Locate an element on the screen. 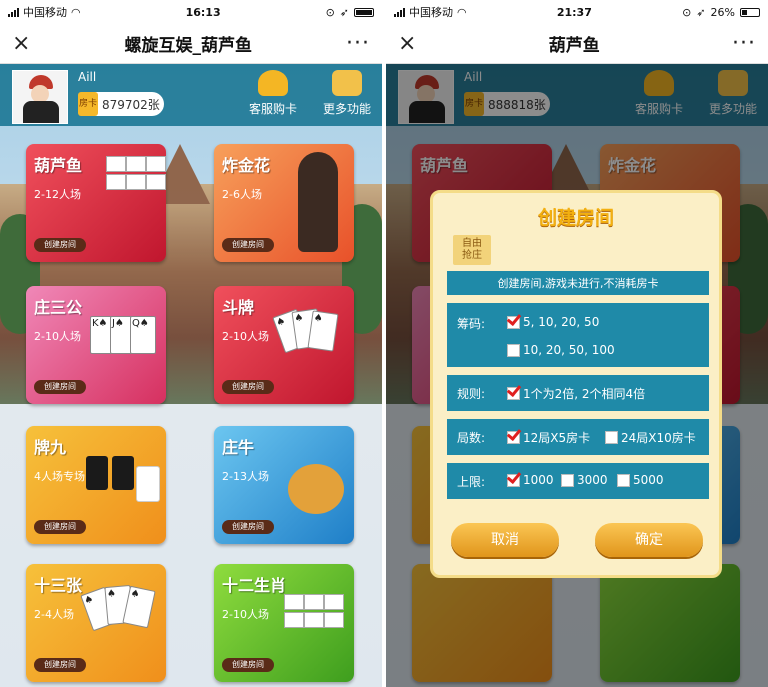  animal-grid is located at coordinates (136, 173).